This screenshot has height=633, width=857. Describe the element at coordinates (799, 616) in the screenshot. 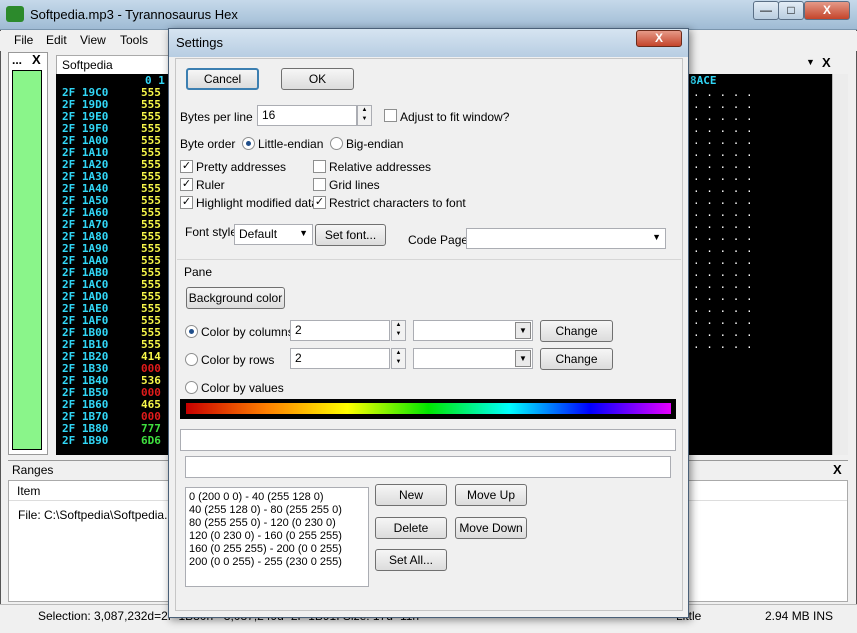

I see `status-size: 2.94 MB INS` at that location.